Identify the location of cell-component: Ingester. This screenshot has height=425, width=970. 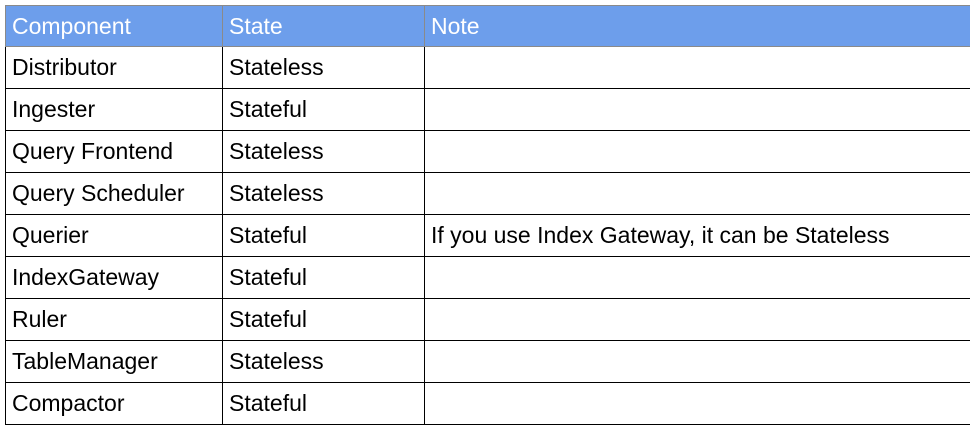
(114, 110).